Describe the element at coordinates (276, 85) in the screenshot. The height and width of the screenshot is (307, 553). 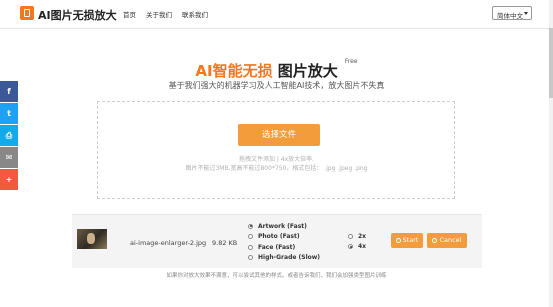
I see `page-subtitle: 基于我们强大的机器学习及人工智能AI技术，放大图片不失真` at that location.